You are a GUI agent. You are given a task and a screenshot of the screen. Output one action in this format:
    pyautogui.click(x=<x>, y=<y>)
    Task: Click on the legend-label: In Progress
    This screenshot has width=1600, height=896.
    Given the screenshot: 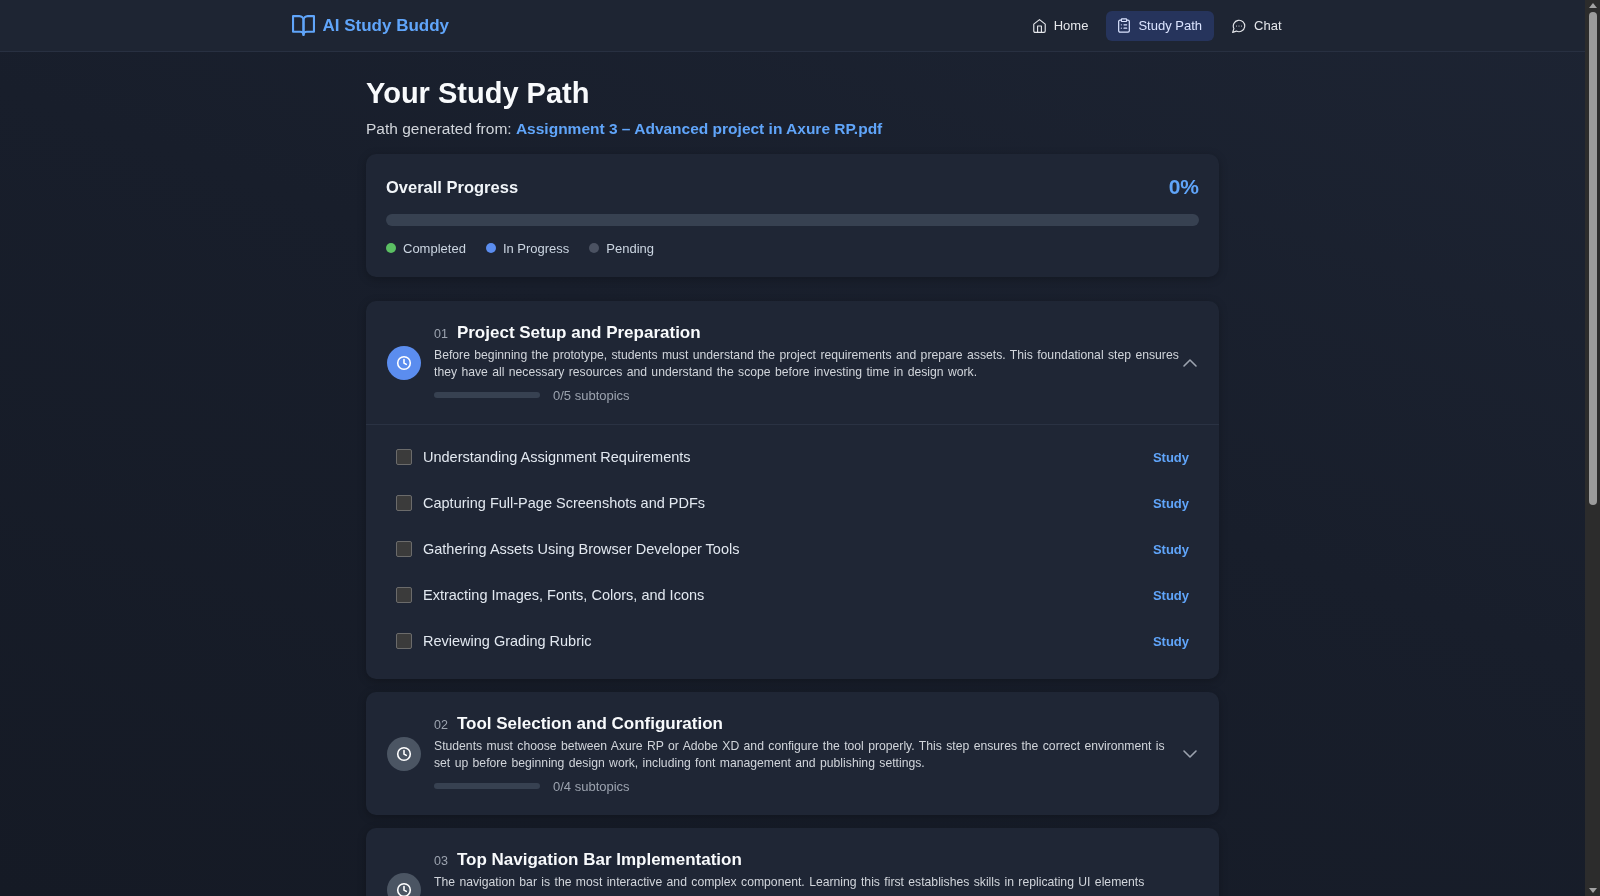 What is the action you would take?
    pyautogui.click(x=536, y=248)
    